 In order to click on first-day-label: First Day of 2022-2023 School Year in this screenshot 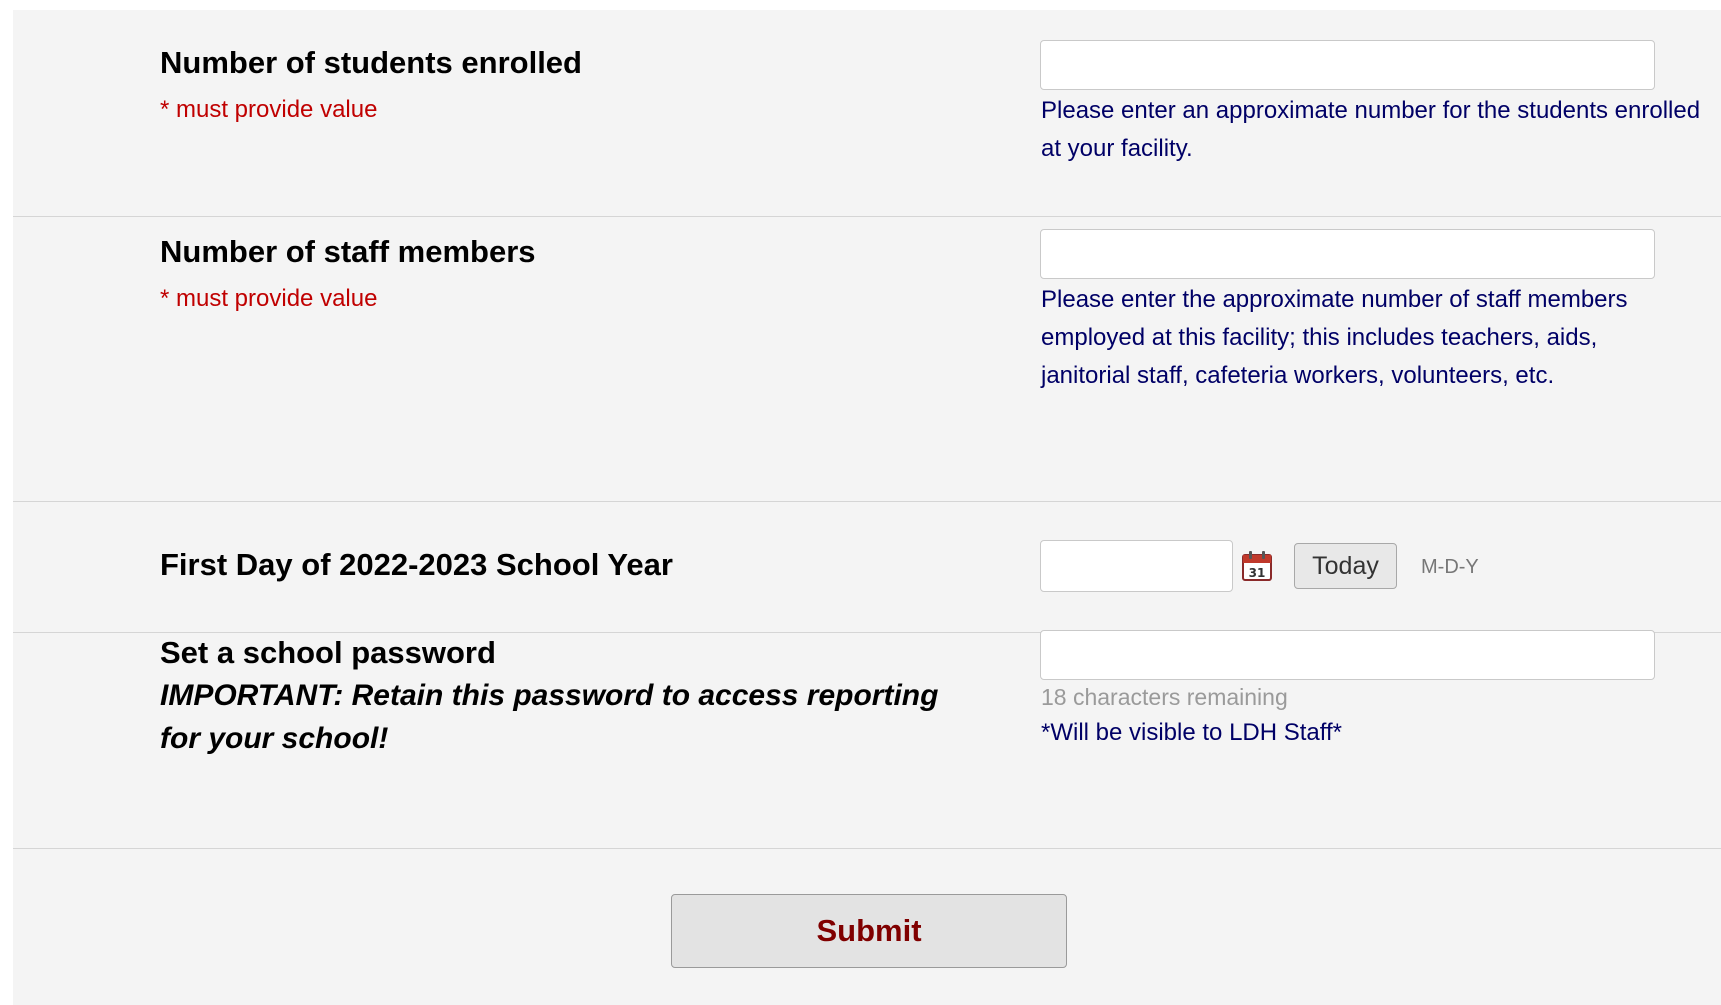, I will do `click(416, 564)`.